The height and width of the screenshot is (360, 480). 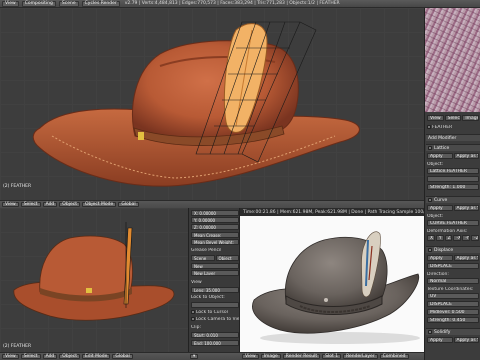 I want to click on image-menu: Image, so click(x=270, y=356).